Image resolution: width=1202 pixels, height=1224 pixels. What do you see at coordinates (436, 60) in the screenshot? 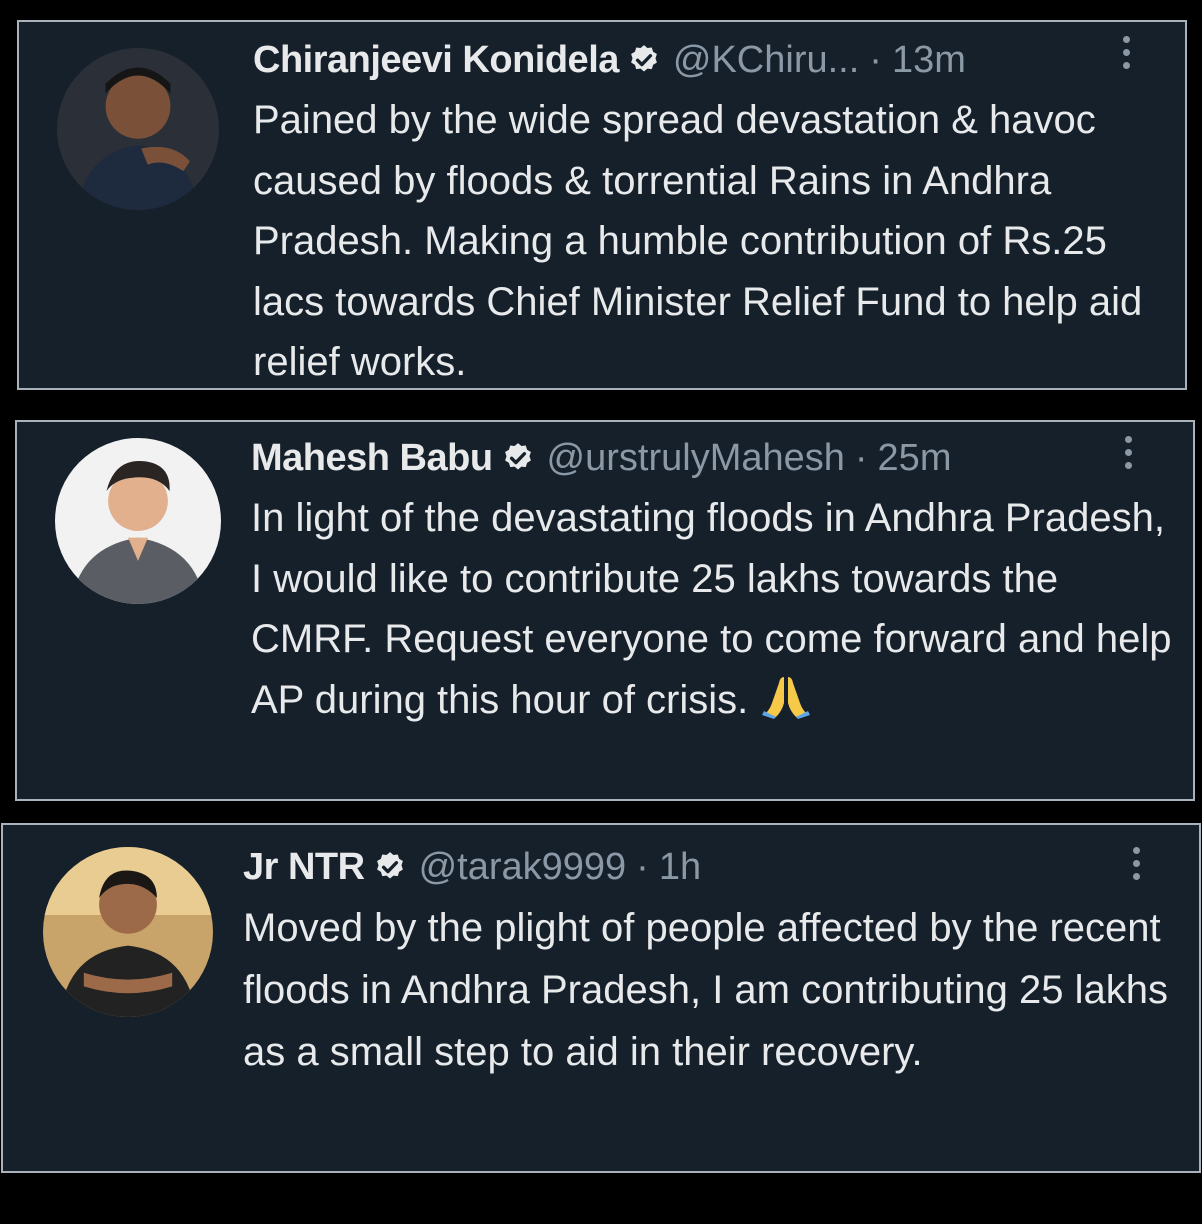
I see `author-name: Chiranjeevi Konidela` at bounding box center [436, 60].